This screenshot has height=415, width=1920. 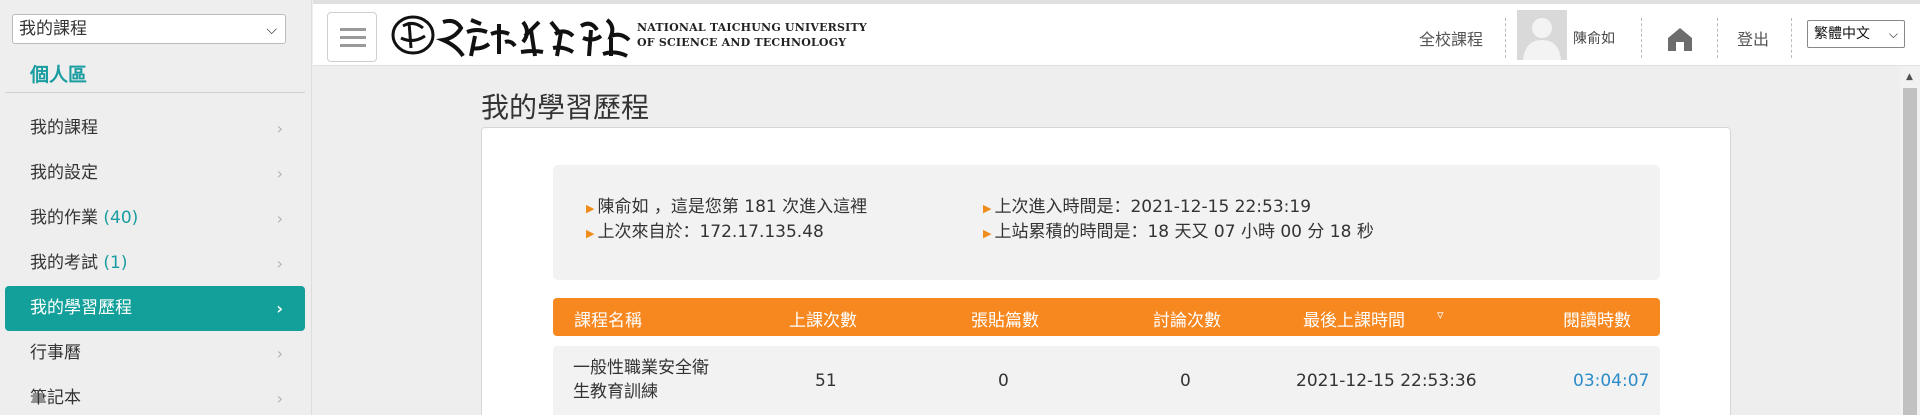 What do you see at coordinates (1842, 34) in the screenshot?
I see `language-select-value: 繁體中文` at bounding box center [1842, 34].